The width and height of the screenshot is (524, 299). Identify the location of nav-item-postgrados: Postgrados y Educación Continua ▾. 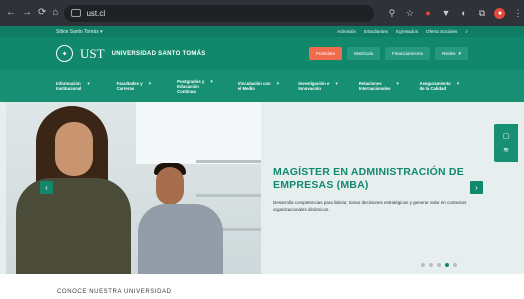
(201, 86).